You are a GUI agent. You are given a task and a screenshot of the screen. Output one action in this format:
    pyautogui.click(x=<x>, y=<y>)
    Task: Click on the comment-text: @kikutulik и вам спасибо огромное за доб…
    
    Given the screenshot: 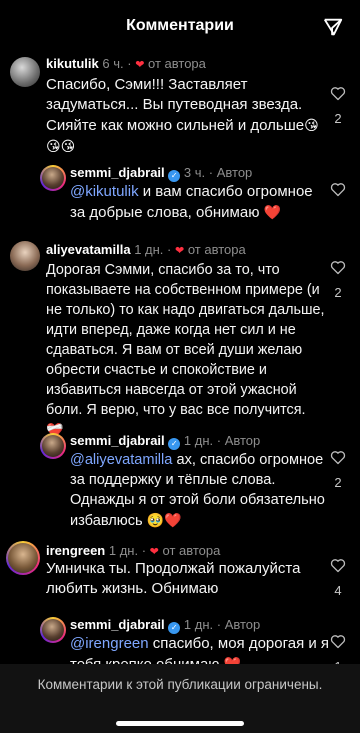 What is the action you would take?
    pyautogui.click(x=191, y=202)
    